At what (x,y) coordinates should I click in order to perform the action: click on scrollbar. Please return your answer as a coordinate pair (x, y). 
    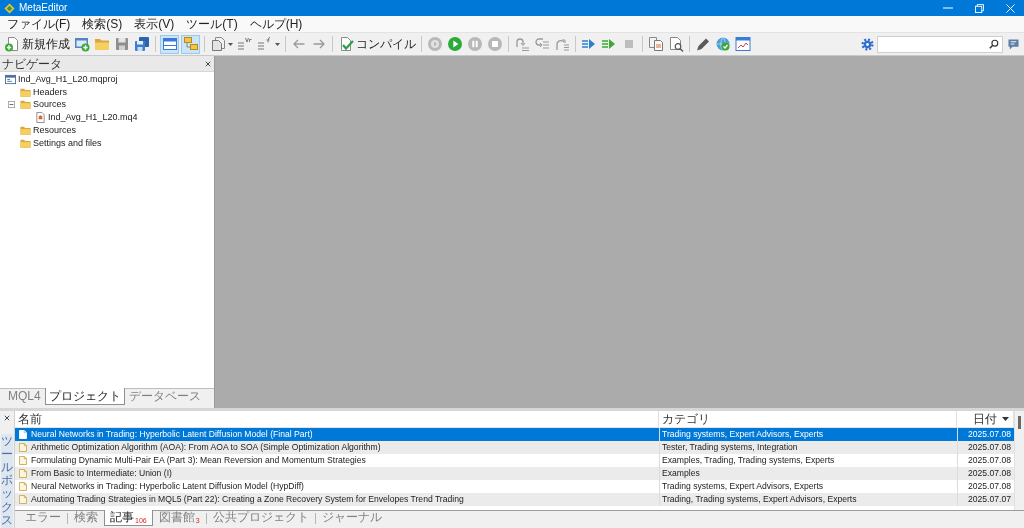
    Looking at the image, I should click on (1019, 460).